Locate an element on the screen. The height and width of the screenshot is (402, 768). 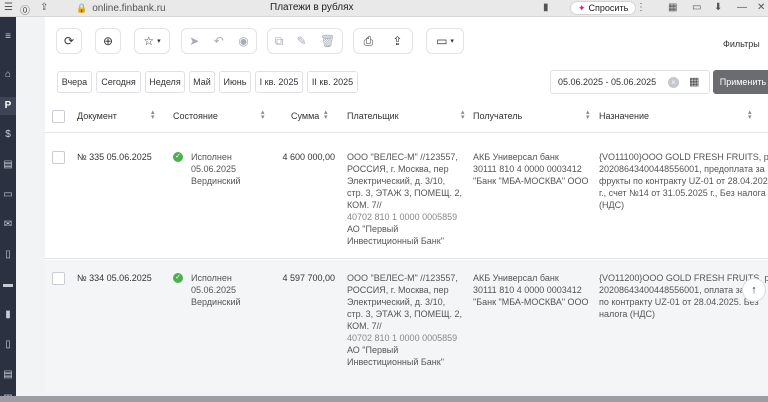
home-icon: ⌂ is located at coordinates (8, 74).